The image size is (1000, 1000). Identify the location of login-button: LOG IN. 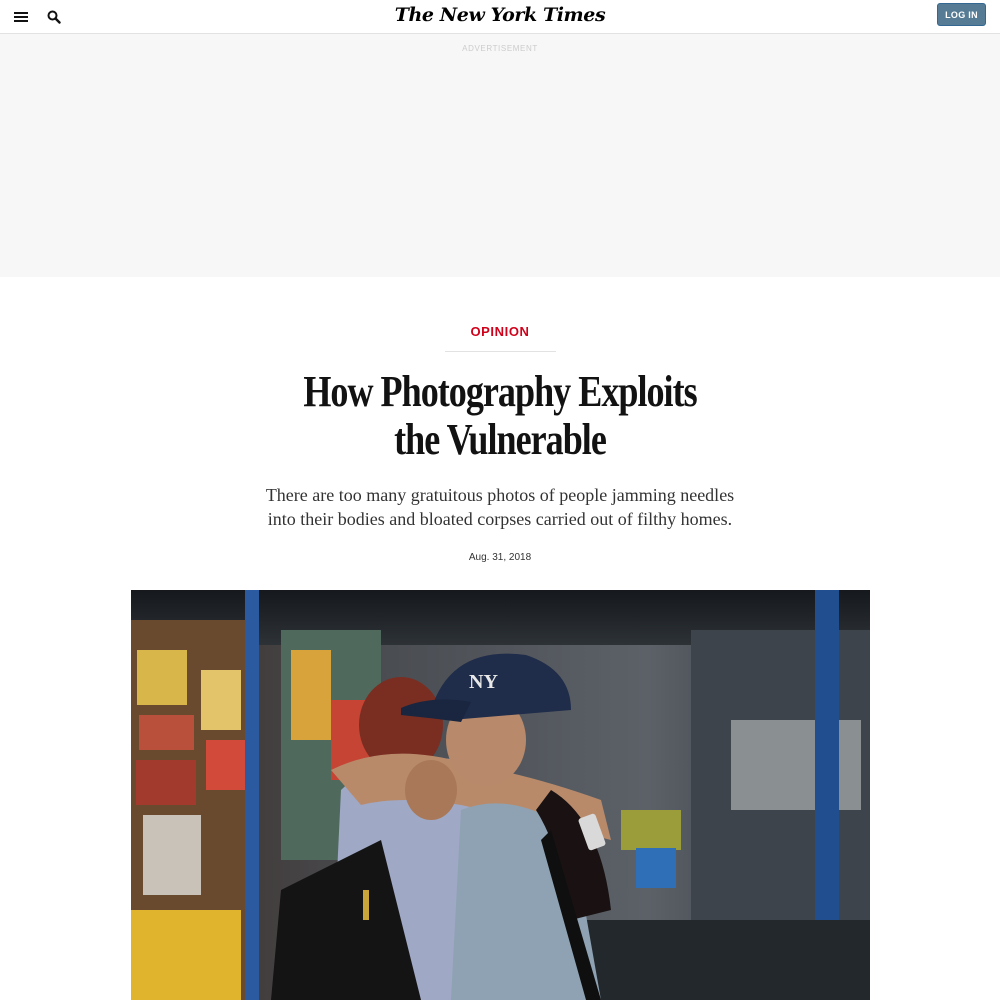
(961, 14).